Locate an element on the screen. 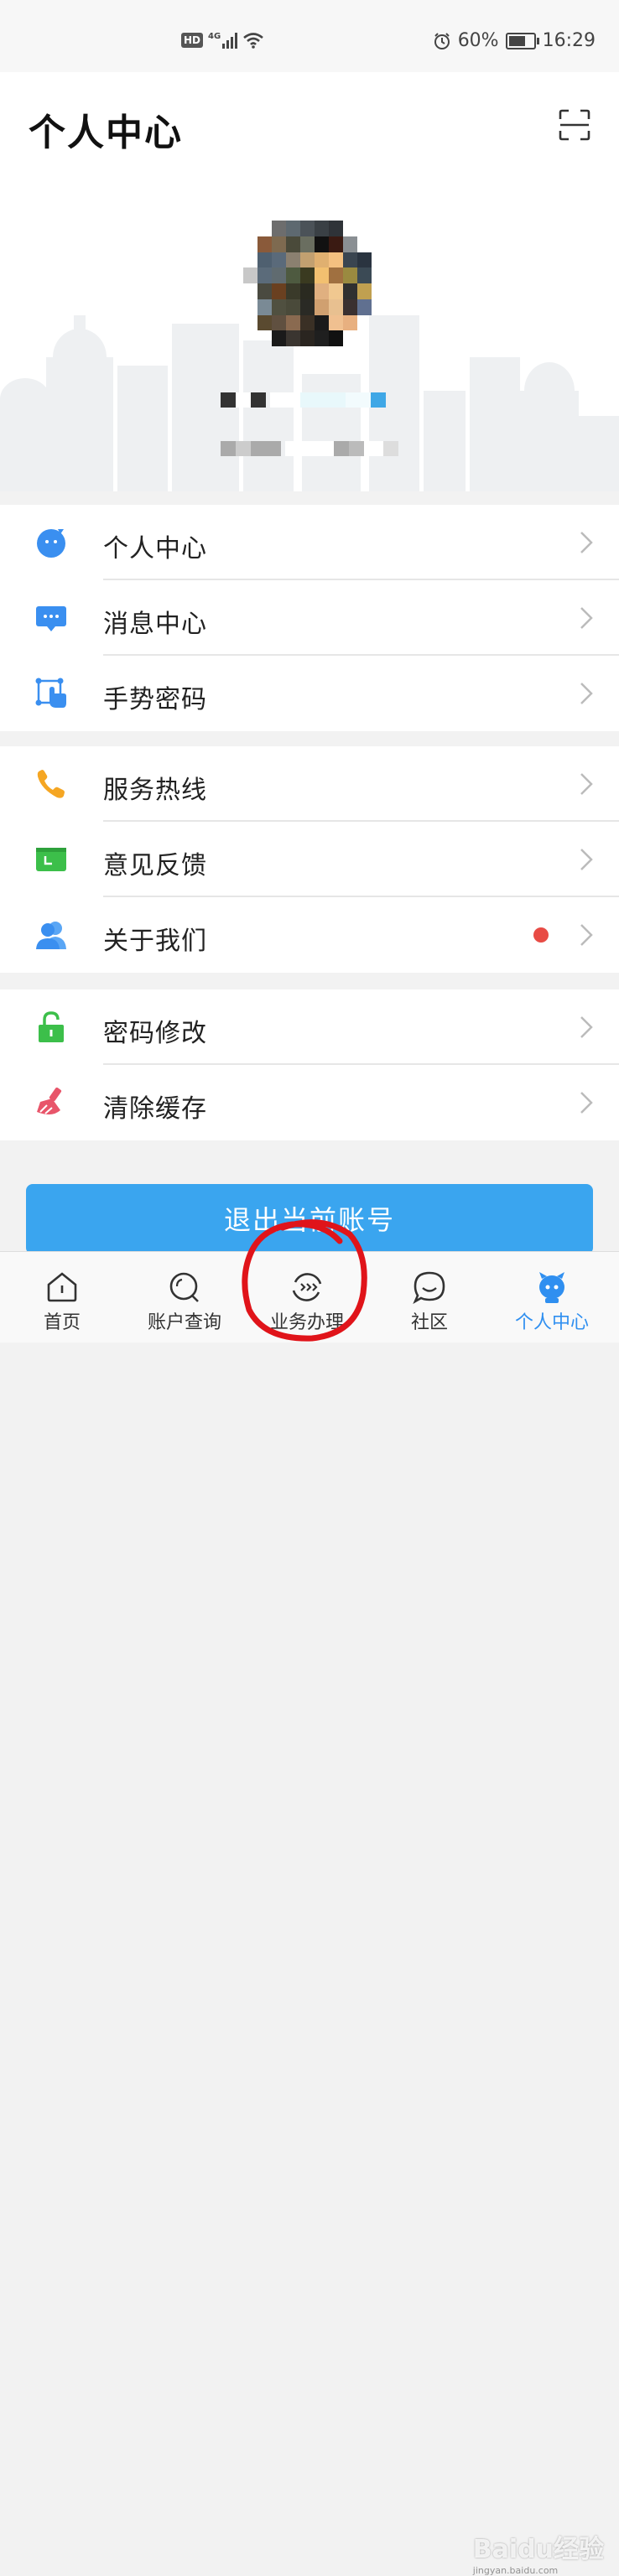 The height and width of the screenshot is (2576, 619). avatar is located at coordinates (314, 283).